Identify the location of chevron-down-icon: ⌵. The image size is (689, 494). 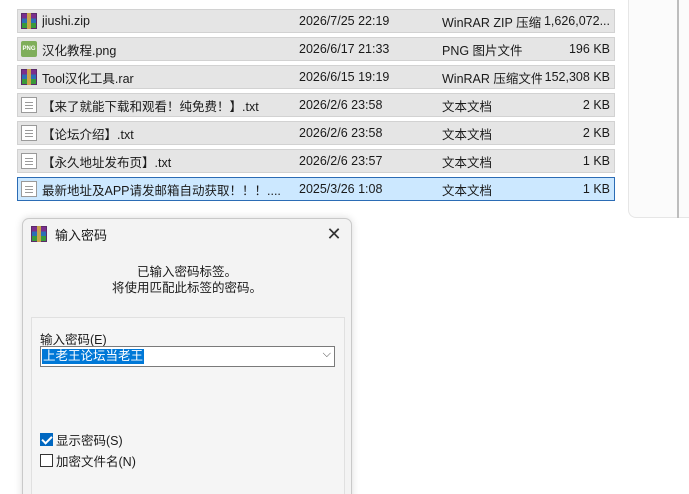
(327, 354).